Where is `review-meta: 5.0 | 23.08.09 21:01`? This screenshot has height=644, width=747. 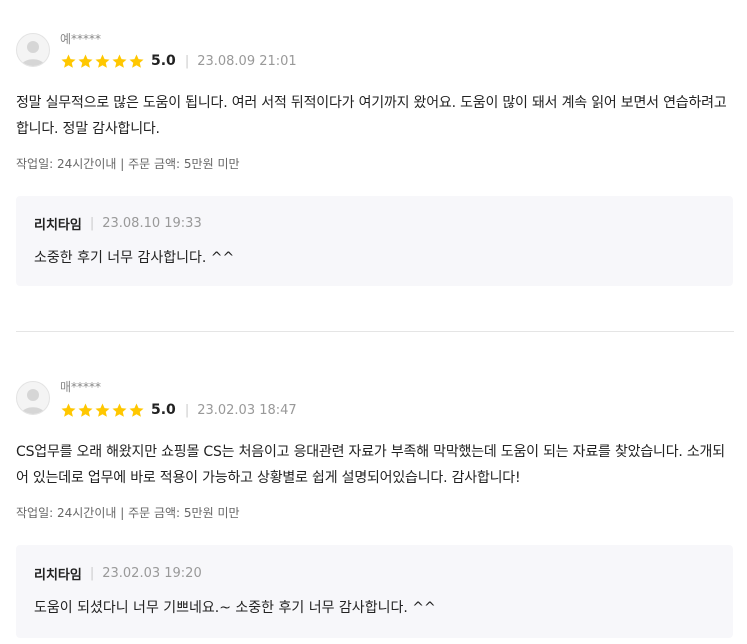
review-meta: 5.0 | 23.08.09 21:01 is located at coordinates (178, 61).